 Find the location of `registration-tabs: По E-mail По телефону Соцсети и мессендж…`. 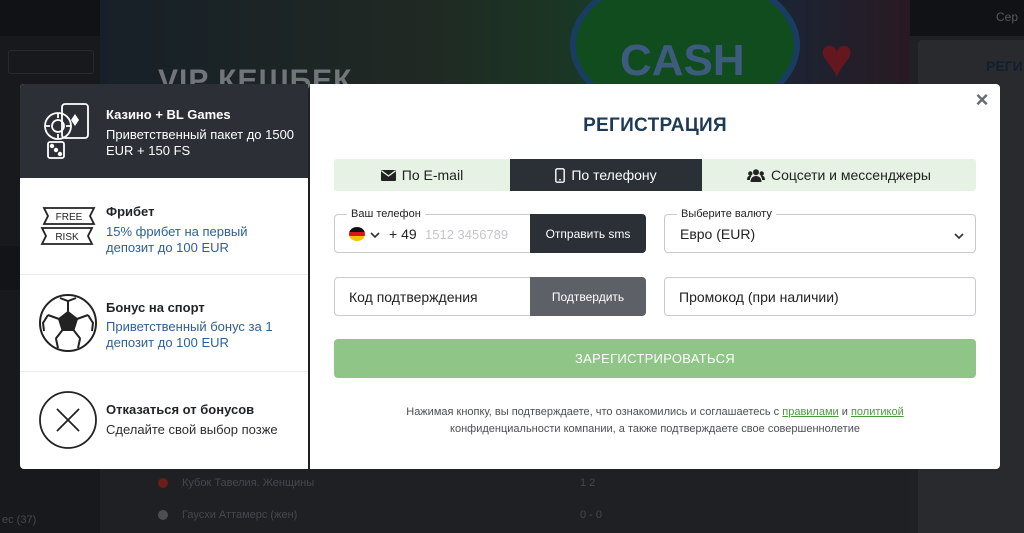

registration-tabs: По E-mail По телефону Соцсети и мессендж… is located at coordinates (655, 175).